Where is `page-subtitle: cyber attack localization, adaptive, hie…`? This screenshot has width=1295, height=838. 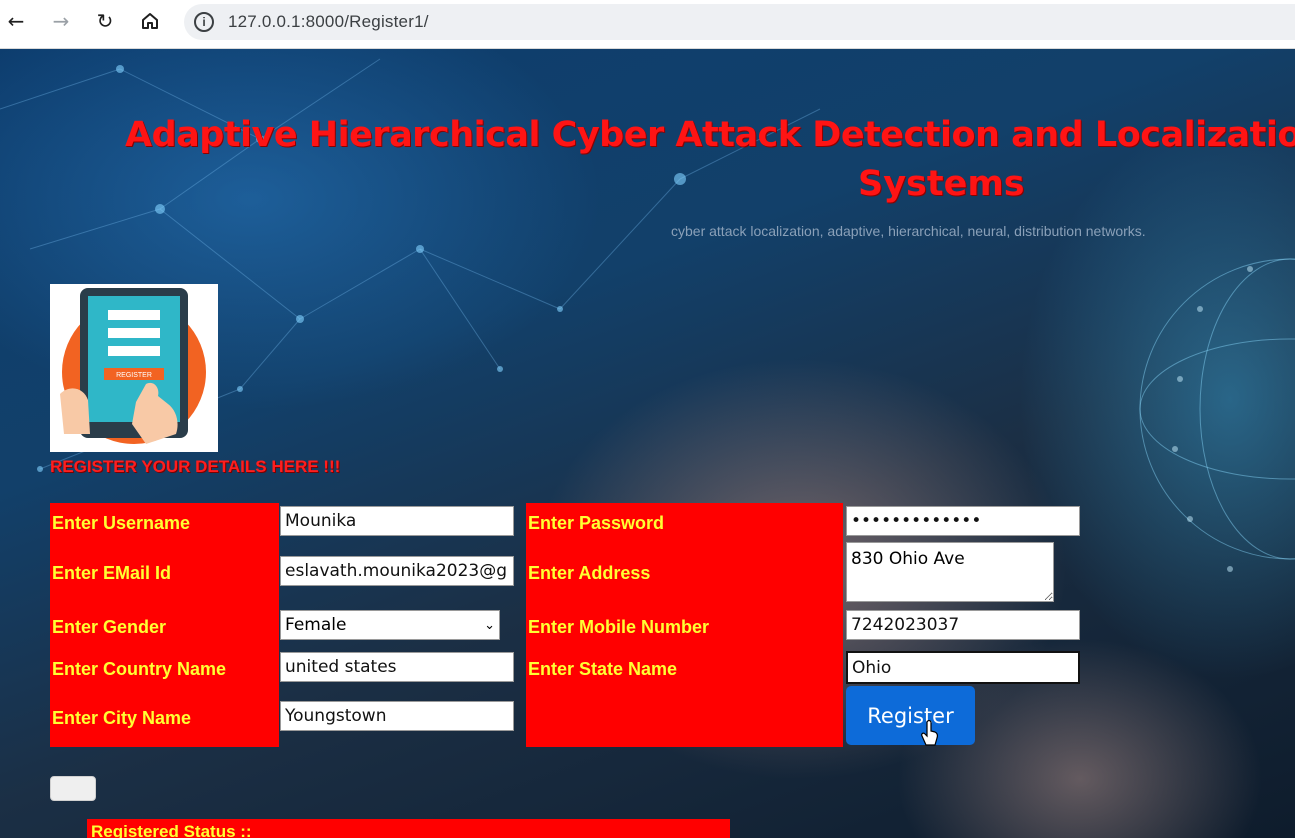 page-subtitle: cyber attack localization, adaptive, hie… is located at coordinates (908, 231).